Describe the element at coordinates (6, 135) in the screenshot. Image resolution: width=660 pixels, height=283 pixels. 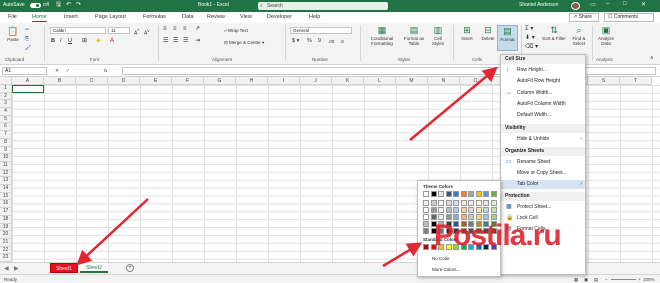
I see `row-header: 7` at that location.